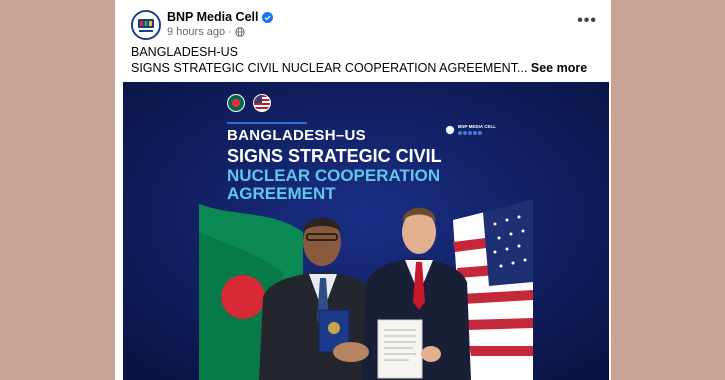 The height and width of the screenshot is (380, 725). I want to click on see-more-link: See more, so click(559, 68).